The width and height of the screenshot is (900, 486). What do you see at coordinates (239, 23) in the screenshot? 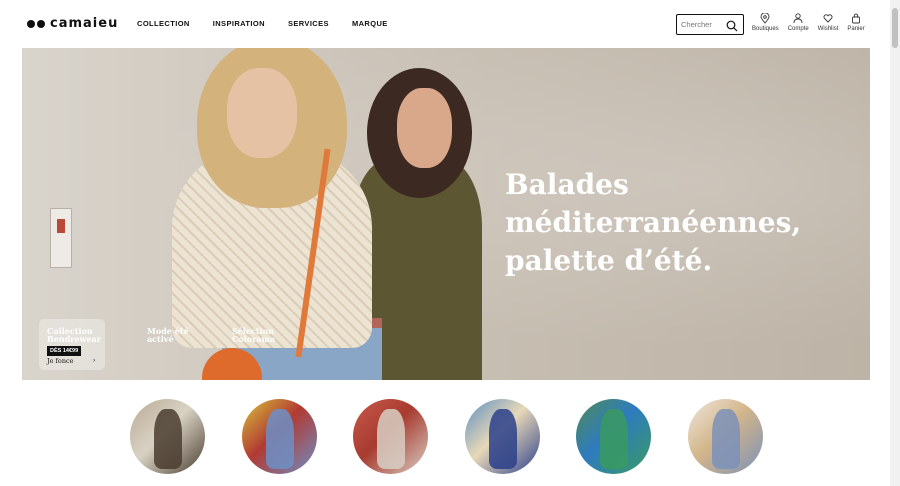
I see `nav-item-inspiration: INSPIRATION` at bounding box center [239, 23].